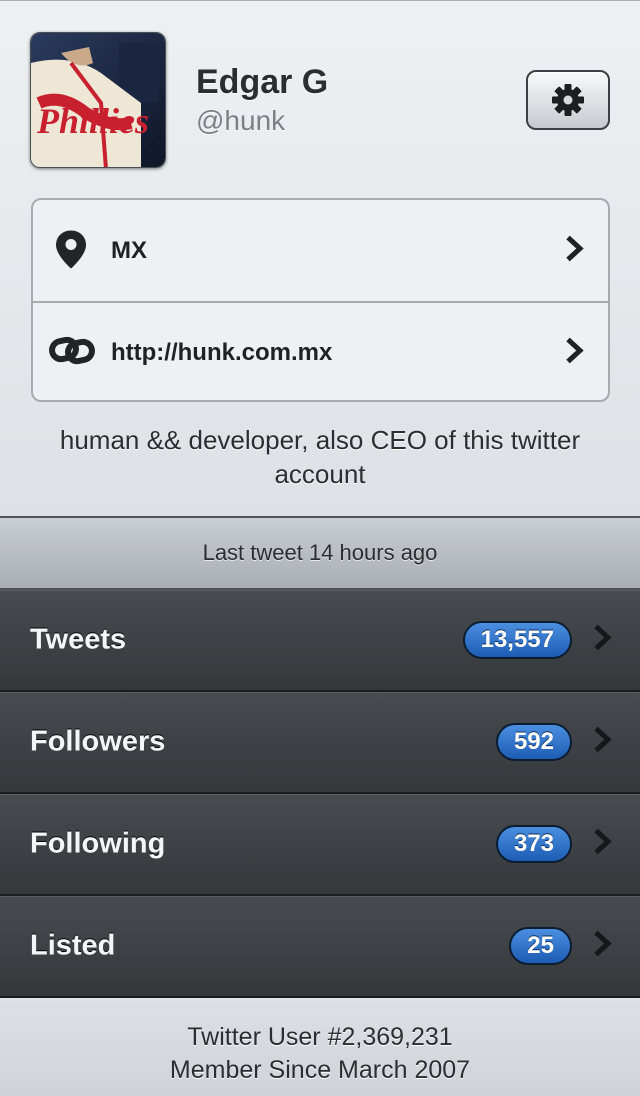 Image resolution: width=640 pixels, height=1096 pixels. I want to click on stat-row-tweets: Tweets 13,557, so click(320, 641).